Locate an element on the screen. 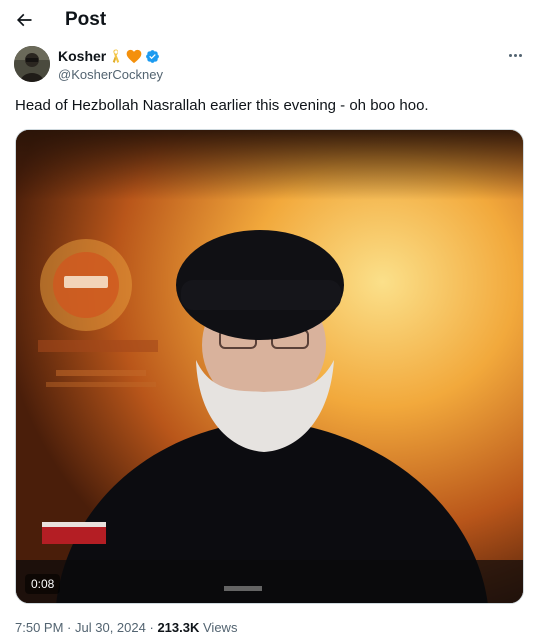 The width and height of the screenshot is (539, 642). back-button is located at coordinates (24, 20).